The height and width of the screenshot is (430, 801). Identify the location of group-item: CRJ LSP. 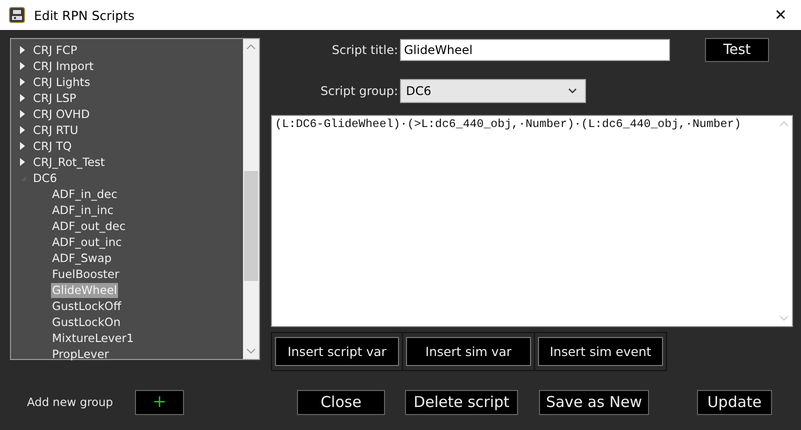
(55, 98).